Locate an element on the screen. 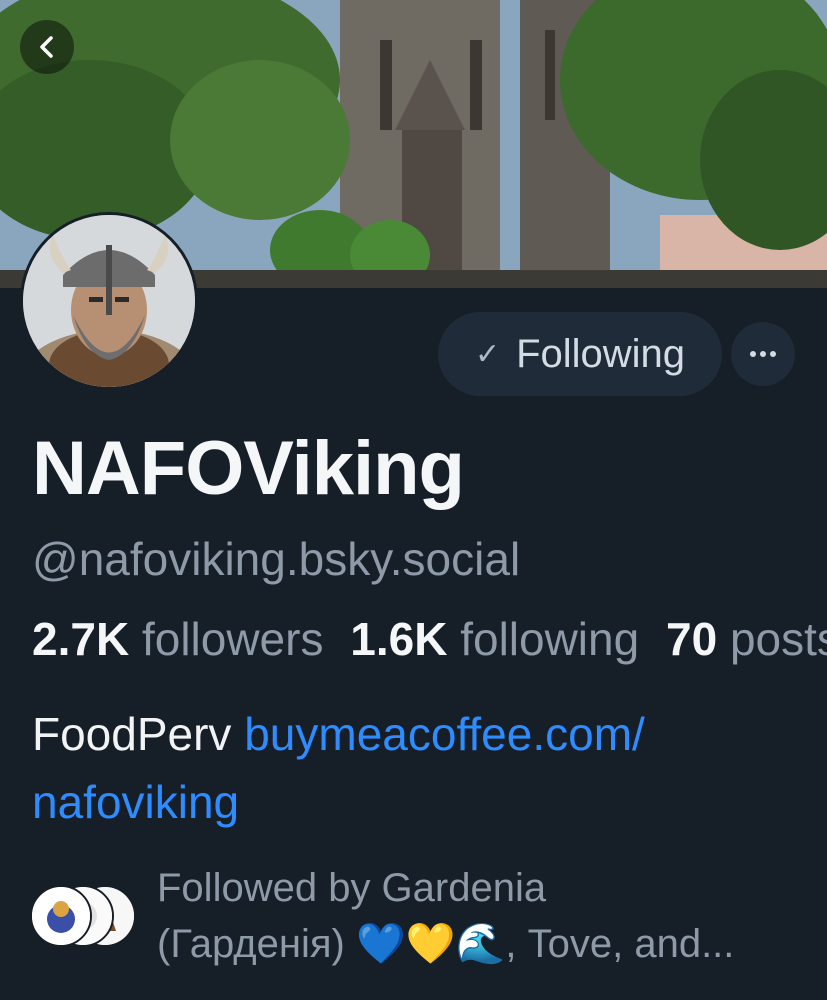  followed-by-avatars is located at coordinates (85, 916).